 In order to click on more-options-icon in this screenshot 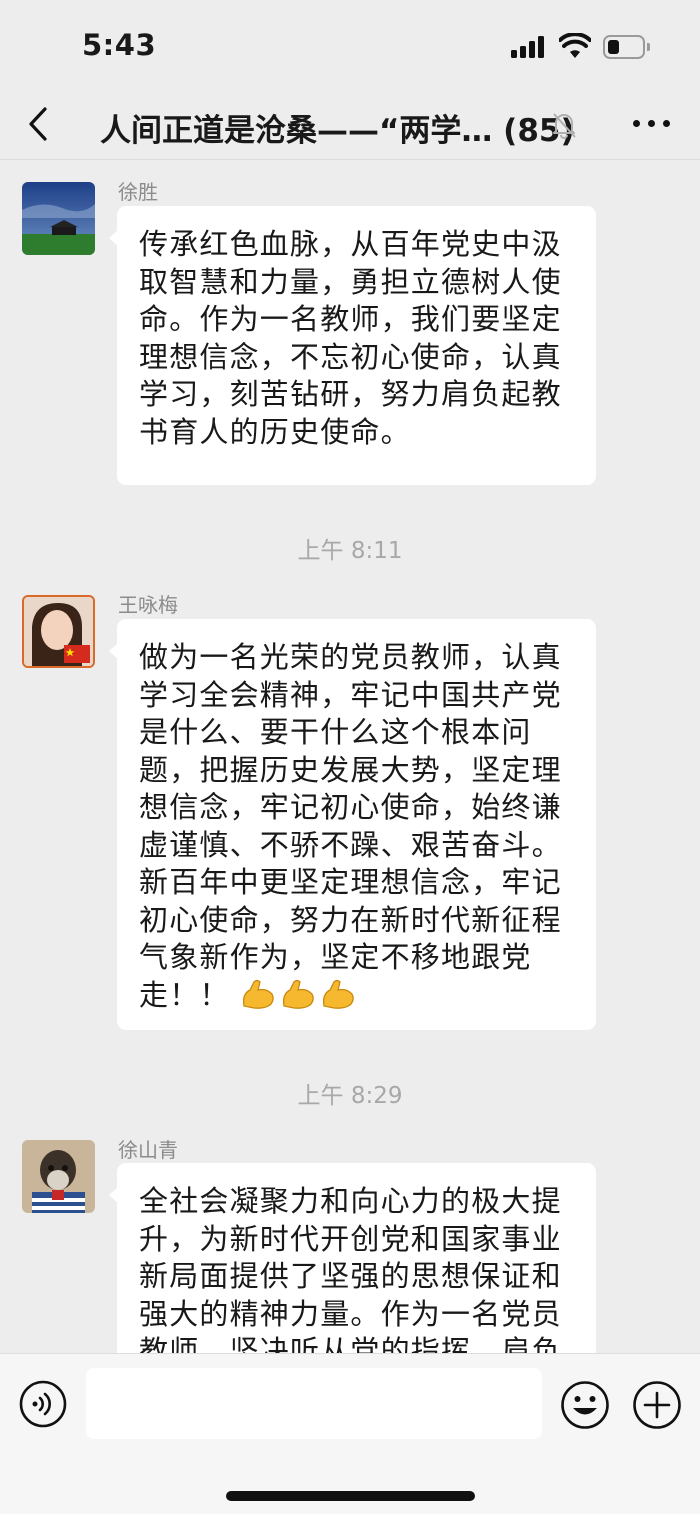, I will do `click(651, 125)`.